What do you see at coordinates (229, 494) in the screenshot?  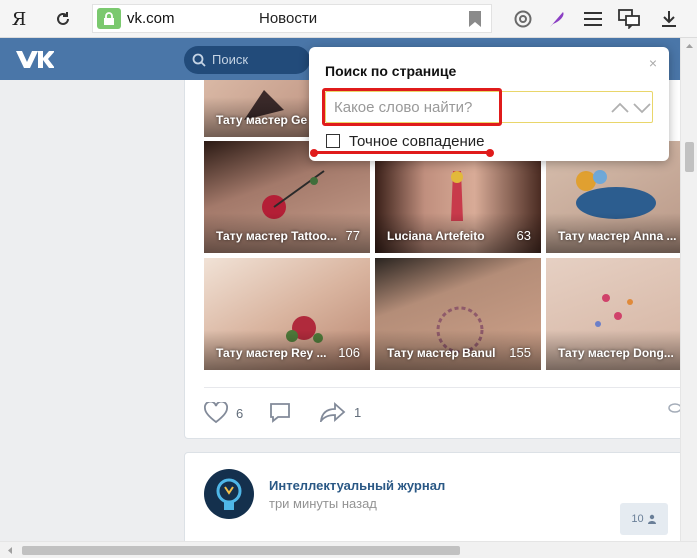 I see `avatar` at bounding box center [229, 494].